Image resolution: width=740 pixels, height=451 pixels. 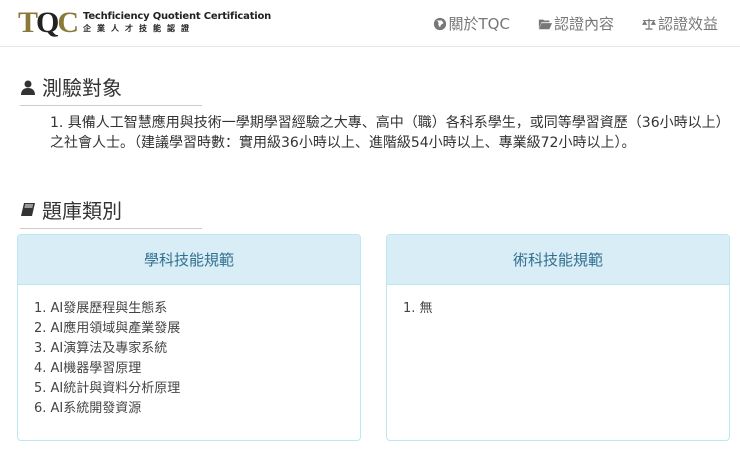 What do you see at coordinates (107, 328) in the screenshot?
I see `list-item: 2. AI應用領域與產業發展` at bounding box center [107, 328].